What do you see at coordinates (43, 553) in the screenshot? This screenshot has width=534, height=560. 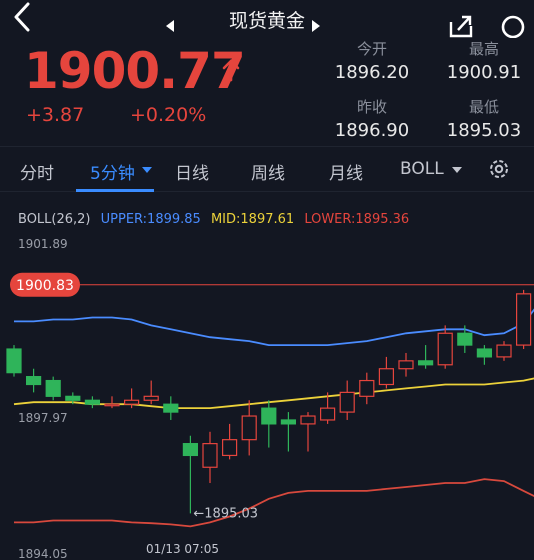 I see `y-label-bottom: 1894.05` at bounding box center [43, 553].